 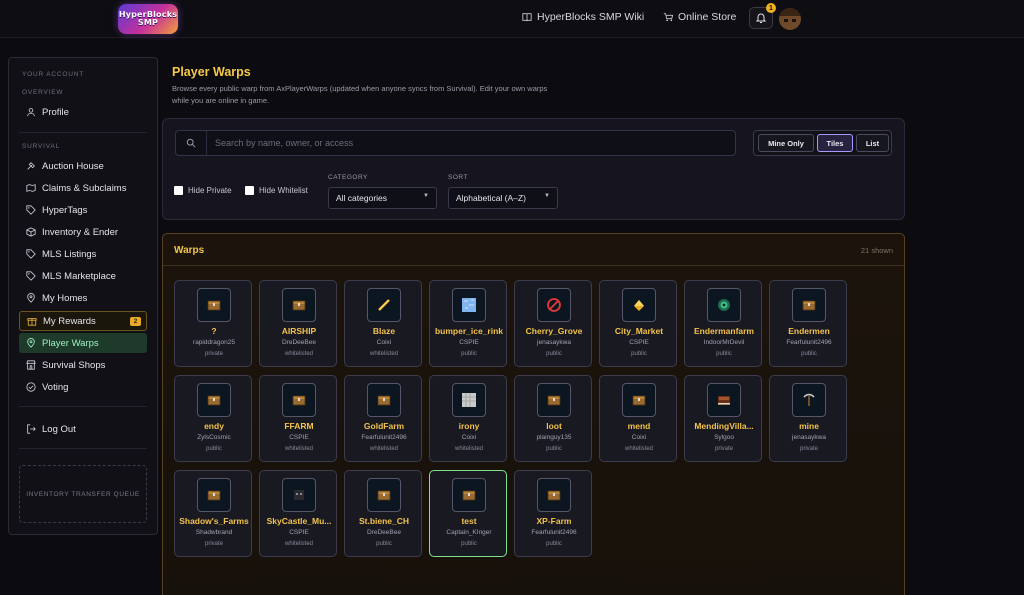 I want to click on warp-name: endy, so click(x=214, y=426).